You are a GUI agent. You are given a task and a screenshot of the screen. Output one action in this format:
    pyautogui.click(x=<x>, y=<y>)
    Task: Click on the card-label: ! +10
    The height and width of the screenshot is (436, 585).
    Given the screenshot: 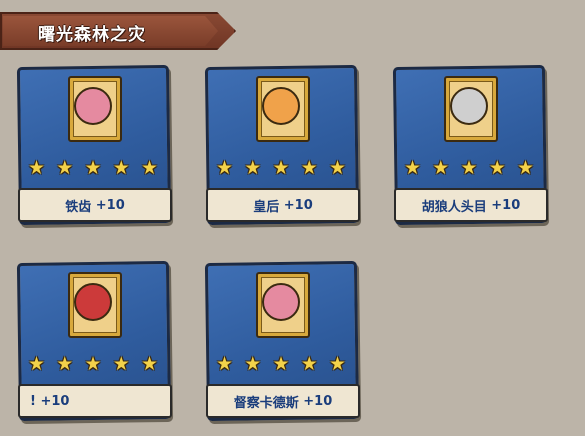 What is the action you would take?
    pyautogui.click(x=95, y=401)
    